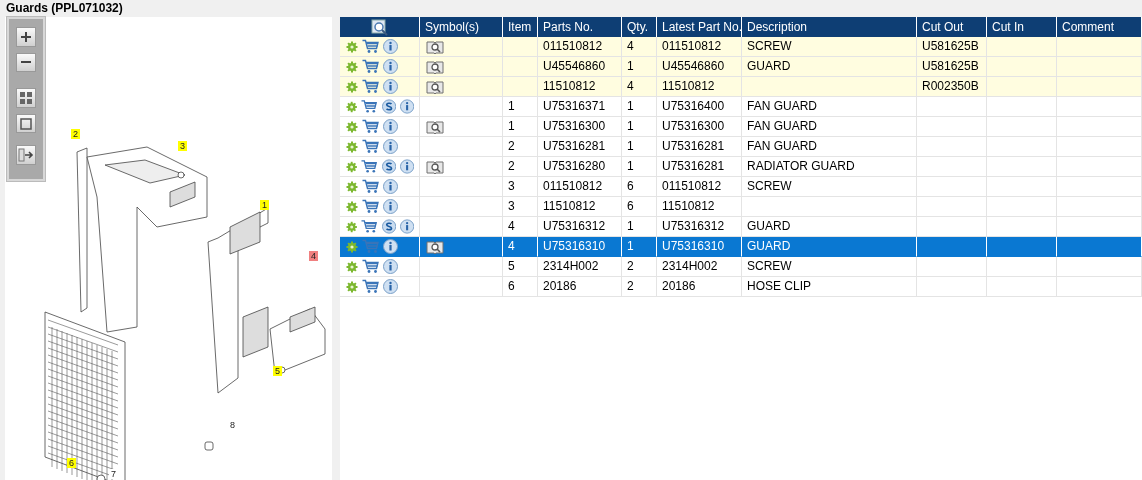 The width and height of the screenshot is (1142, 480). What do you see at coordinates (741, 187) in the screenshot?
I see `part-row: 3 011510812 6 011510812 SCREW` at bounding box center [741, 187].